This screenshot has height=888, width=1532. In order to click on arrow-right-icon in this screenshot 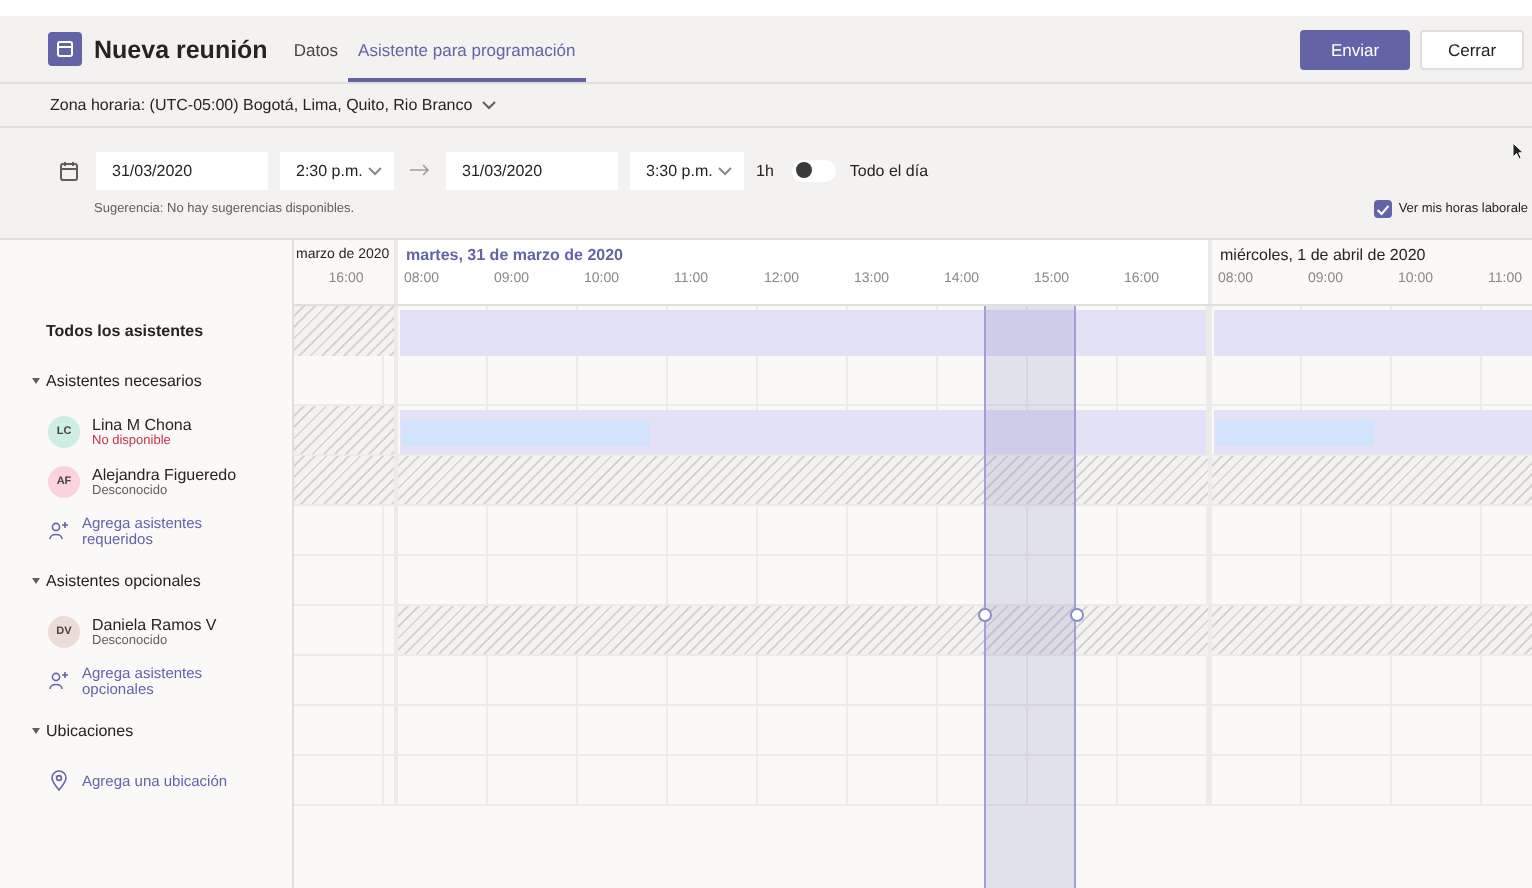, I will do `click(420, 170)`.